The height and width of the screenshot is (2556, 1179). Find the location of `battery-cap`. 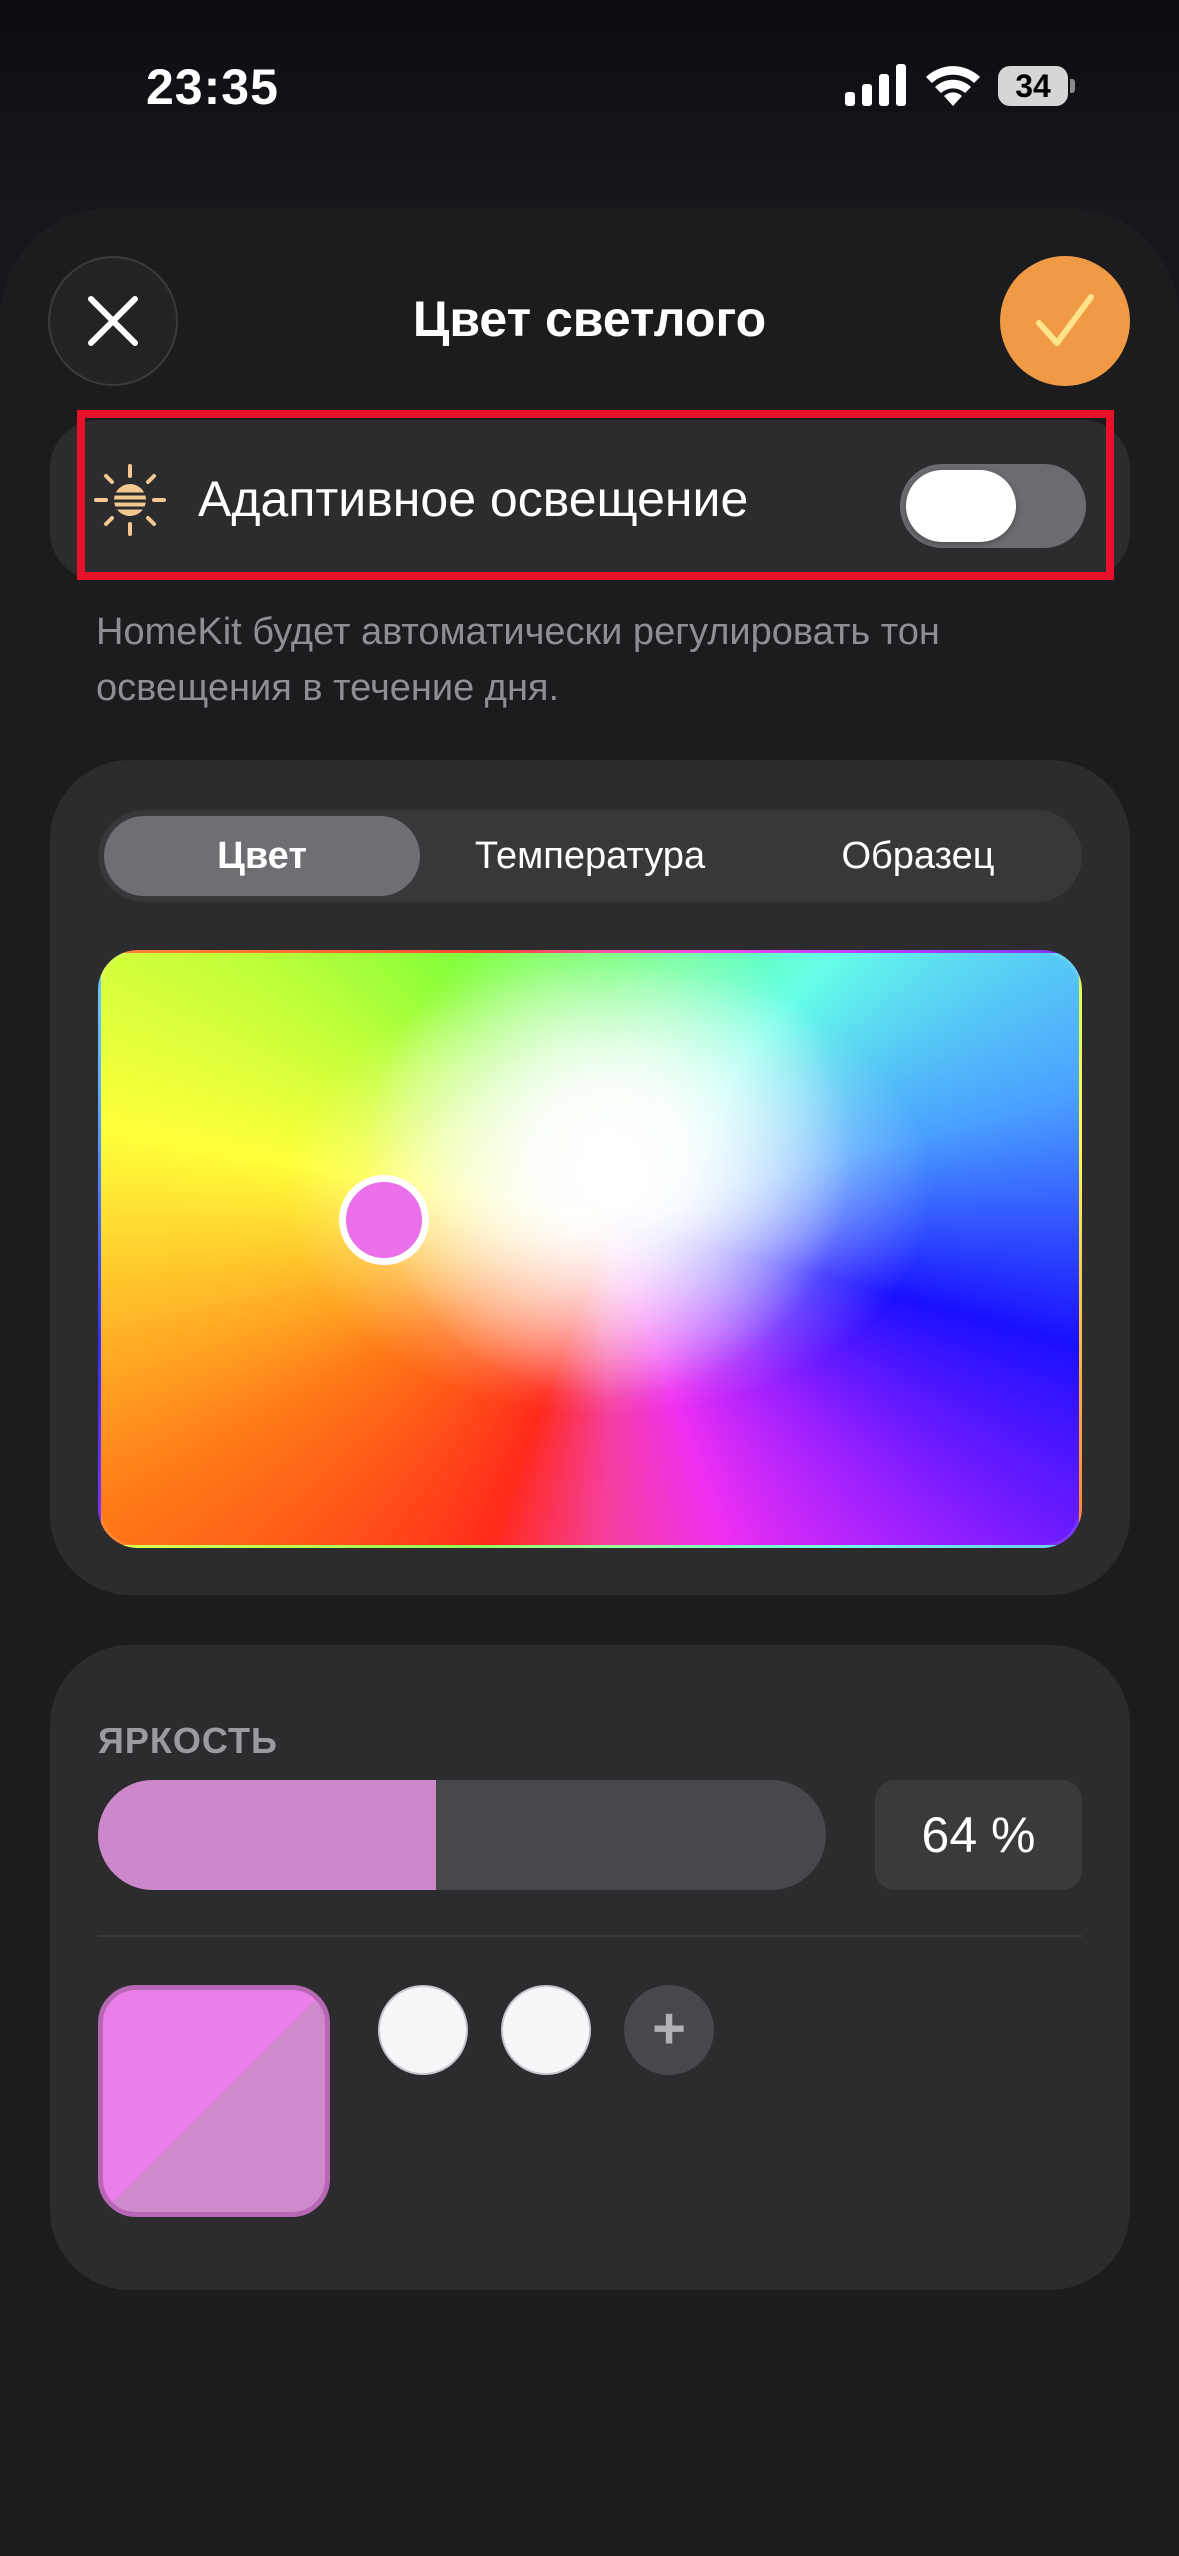

battery-cap is located at coordinates (1072, 86).